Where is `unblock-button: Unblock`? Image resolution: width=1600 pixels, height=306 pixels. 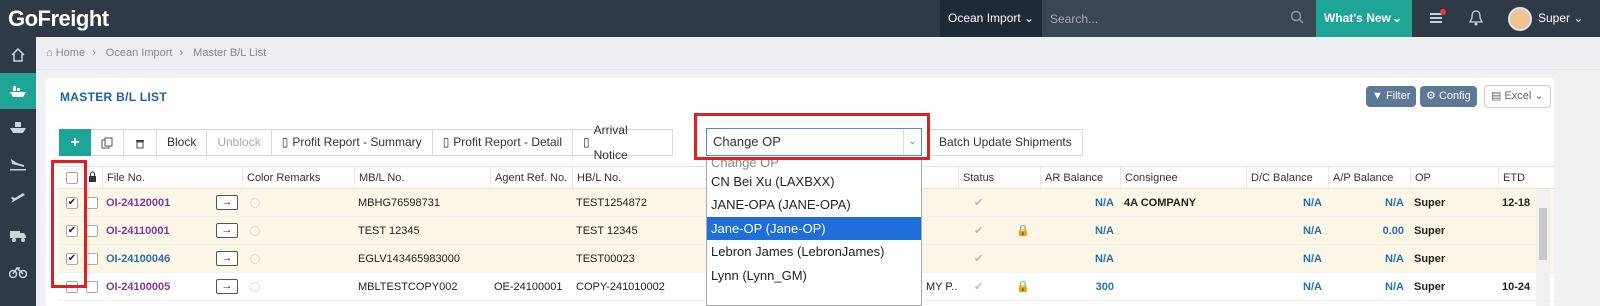 unblock-button: Unblock is located at coordinates (239, 142).